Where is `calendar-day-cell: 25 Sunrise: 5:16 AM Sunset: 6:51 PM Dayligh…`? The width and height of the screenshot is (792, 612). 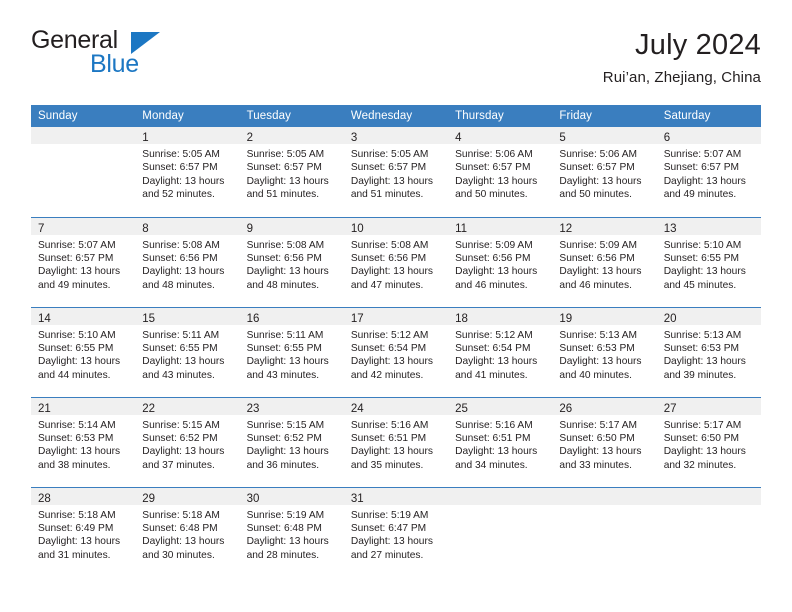 calendar-day-cell: 25 Sunrise: 5:16 AM Sunset: 6:51 PM Dayligh… is located at coordinates (500, 441).